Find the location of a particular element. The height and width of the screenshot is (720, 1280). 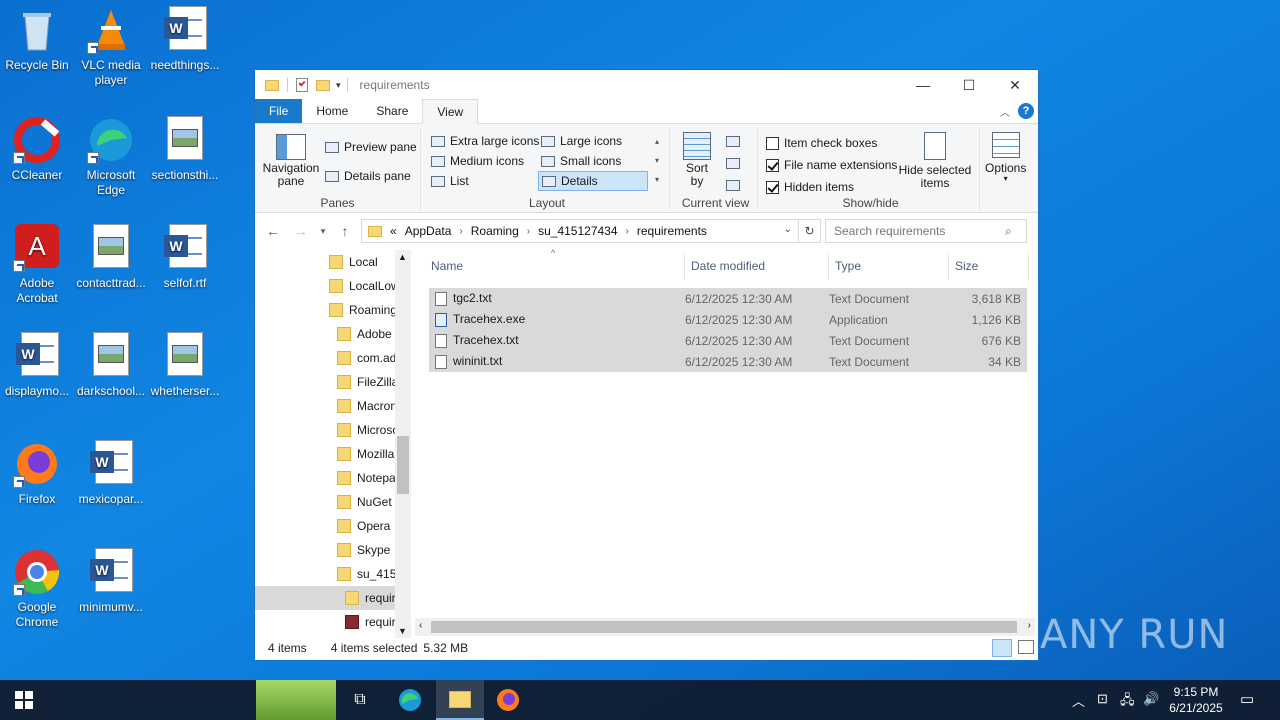

microsoft-edge-shortcut: Microsoft Edge is located at coordinates (111, 154).